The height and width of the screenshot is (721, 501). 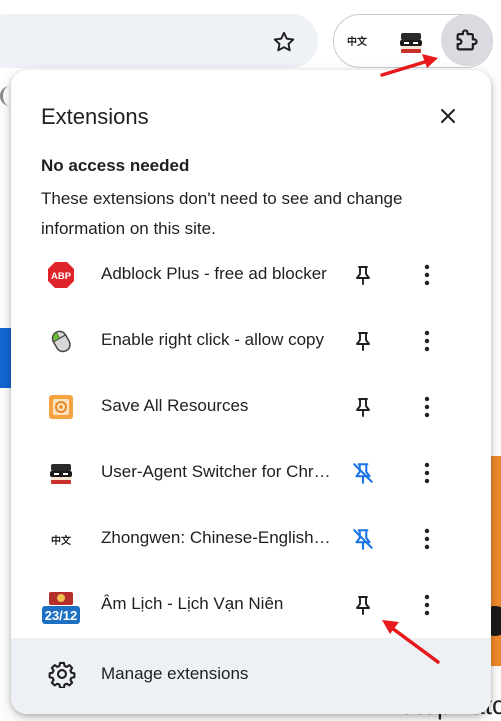 I want to click on extension-row: 中文 Zhongwen: Chinese-English Dictionary, so click(x=251, y=539).